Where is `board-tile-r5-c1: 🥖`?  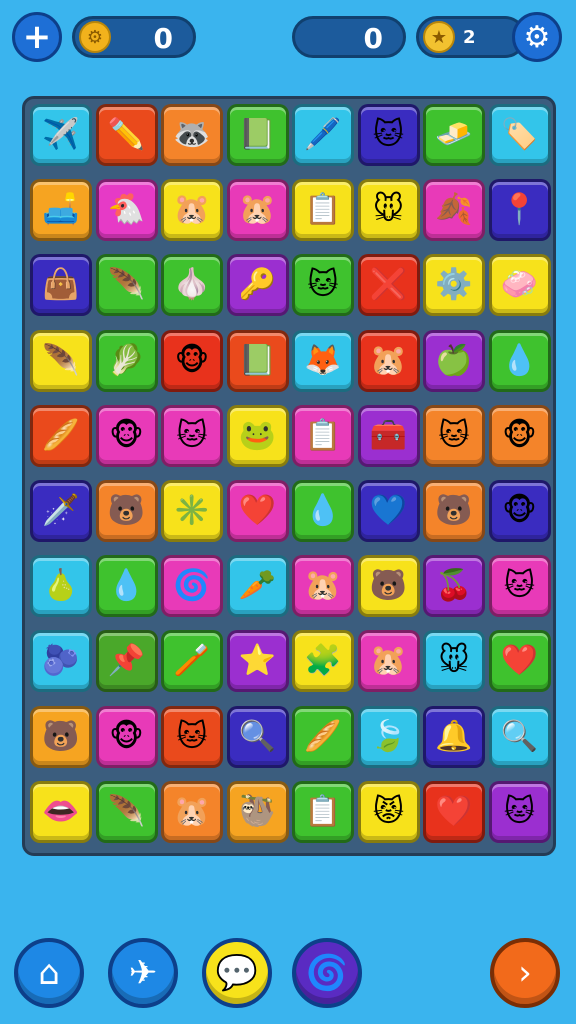
board-tile-r5-c1: 🥖 is located at coordinates (61, 435).